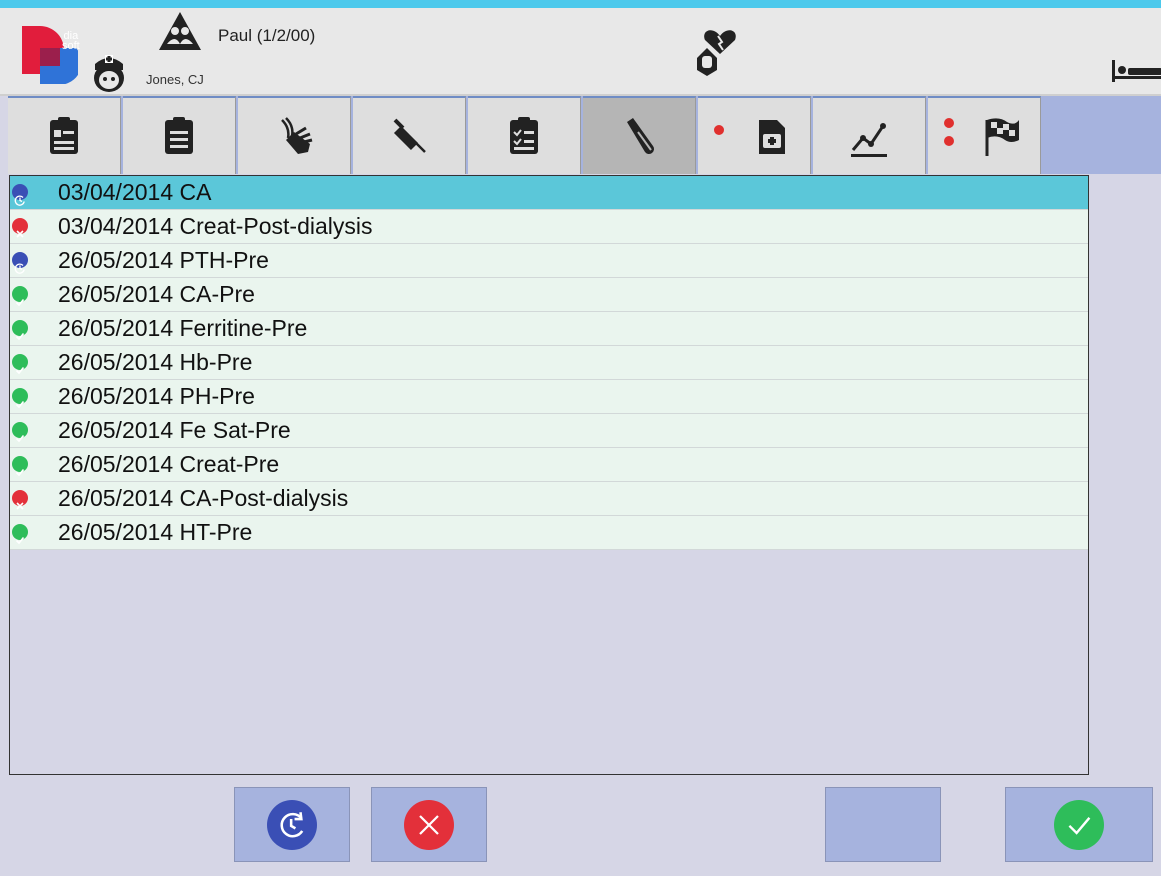 The height and width of the screenshot is (876, 1161). I want to click on lab-order-row: 26/05/2014 PH-Pre, so click(549, 397).